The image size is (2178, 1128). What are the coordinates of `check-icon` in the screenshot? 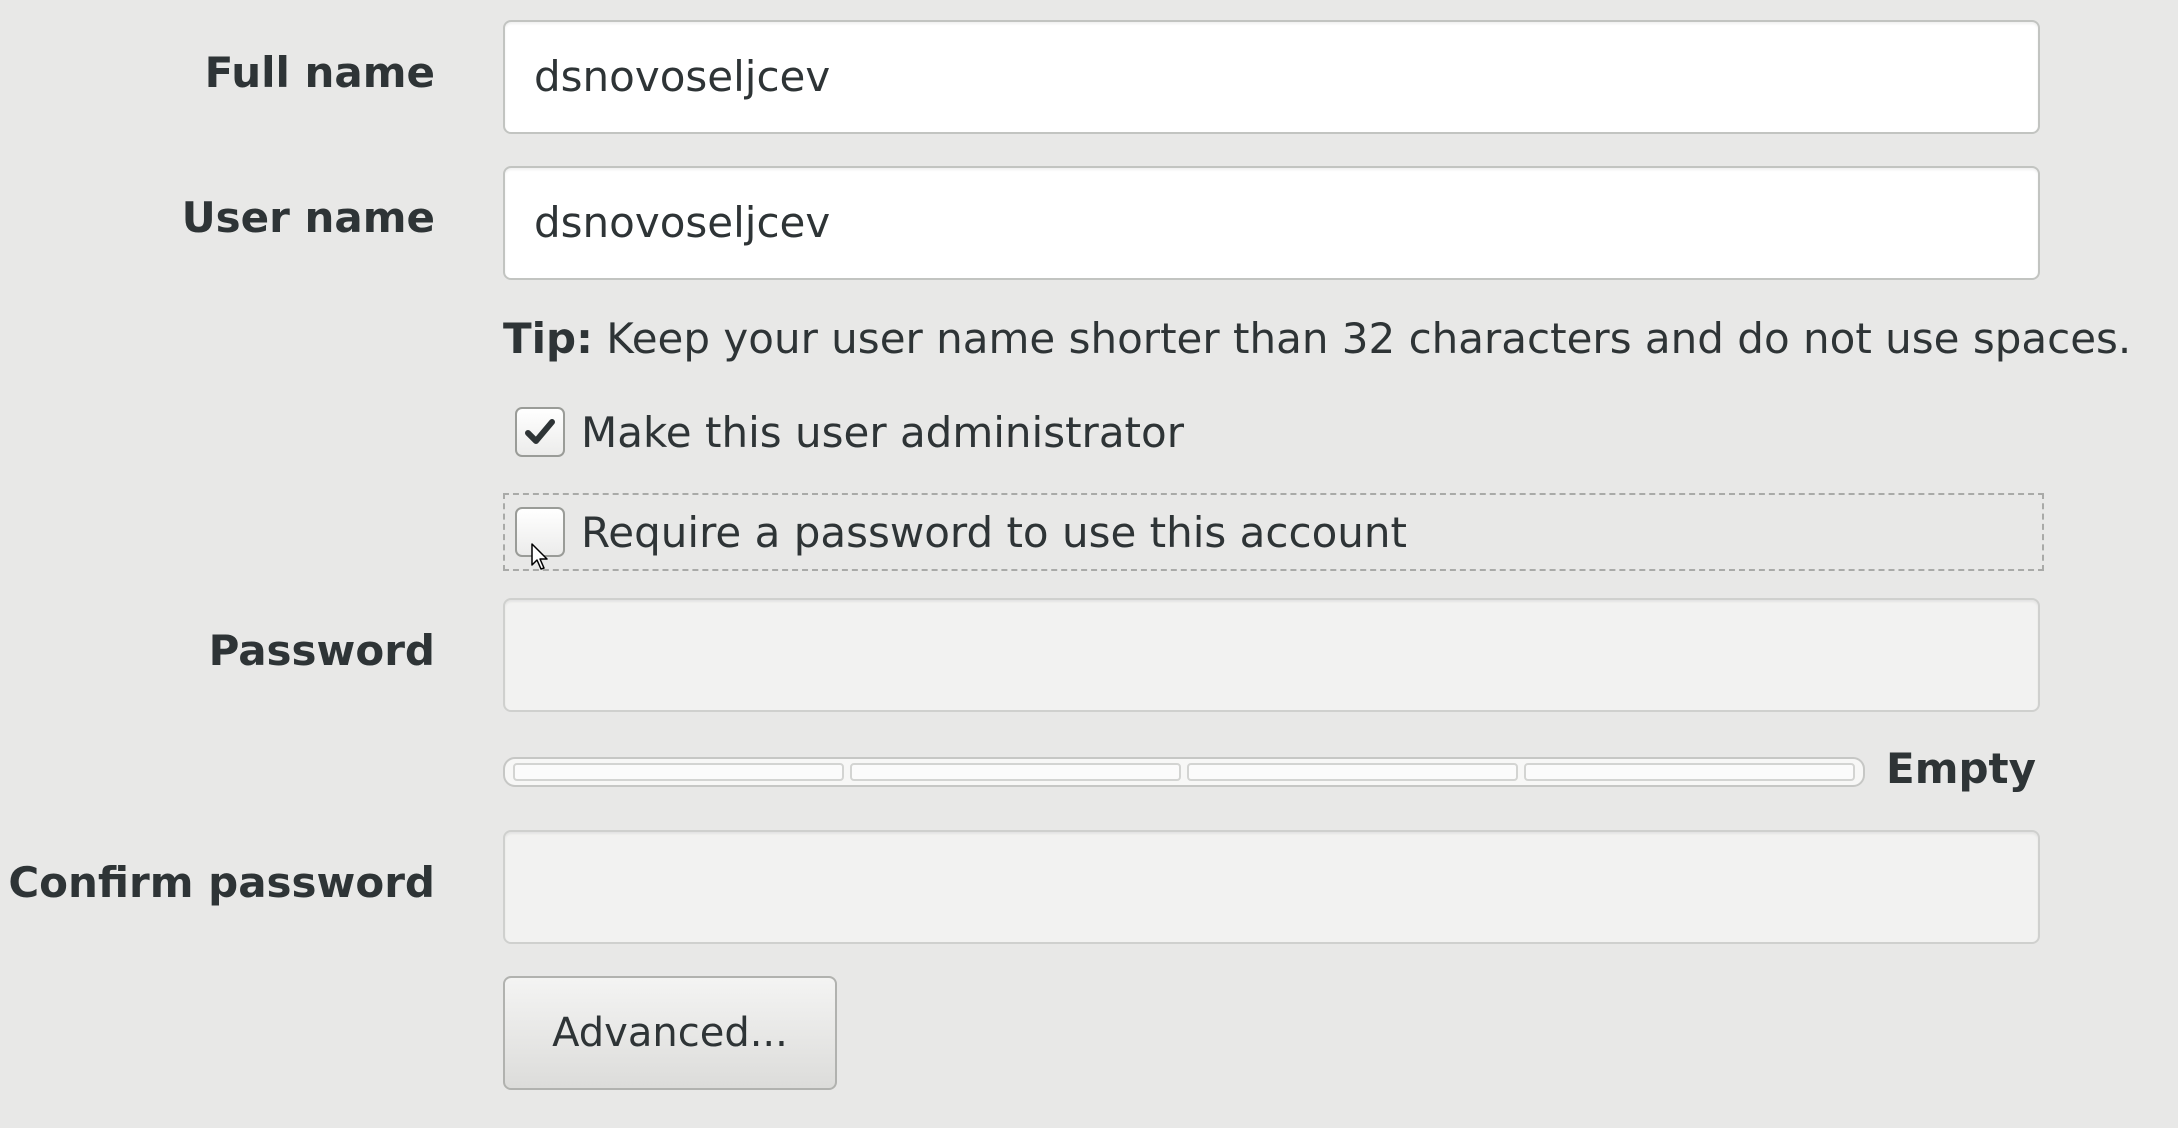 It's located at (540, 431).